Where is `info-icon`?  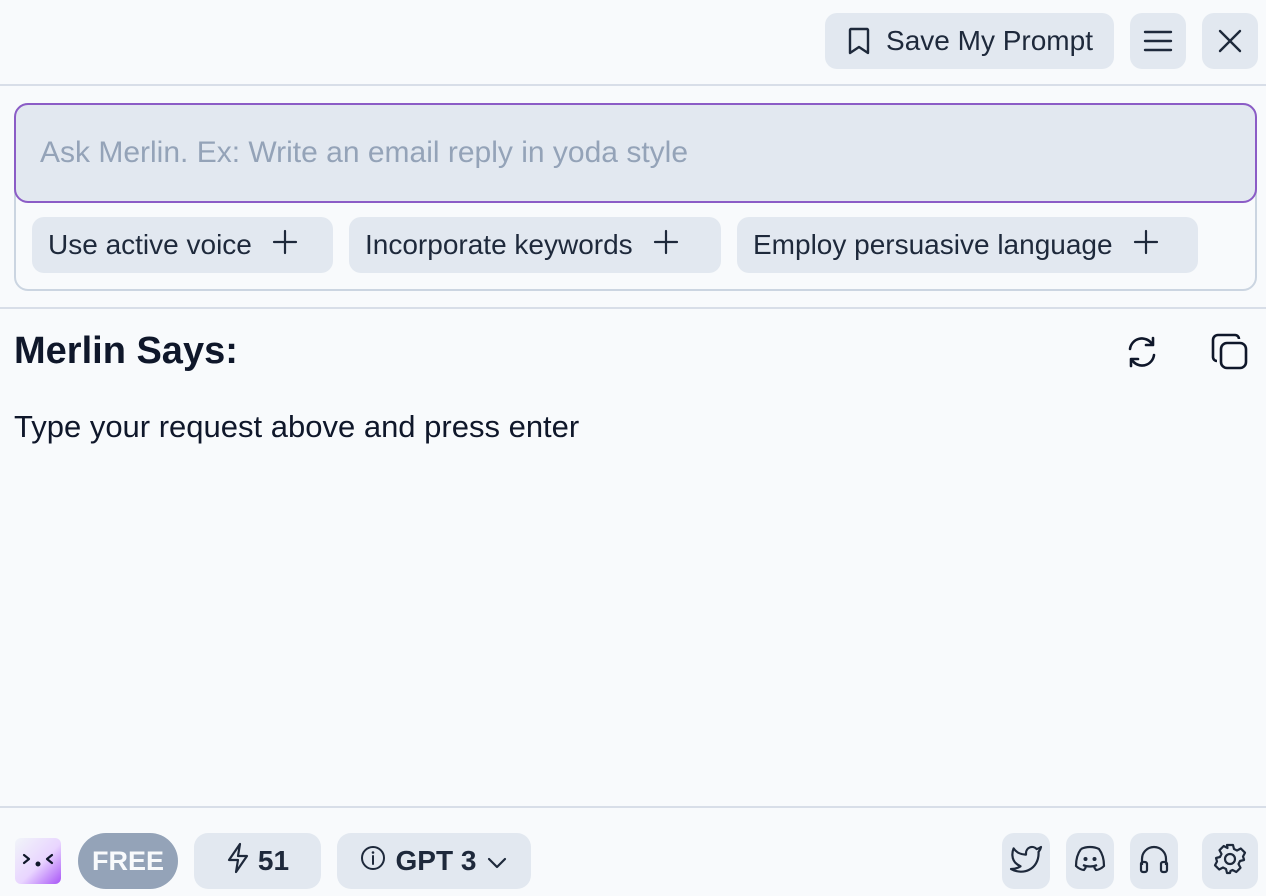 info-icon is located at coordinates (373, 861).